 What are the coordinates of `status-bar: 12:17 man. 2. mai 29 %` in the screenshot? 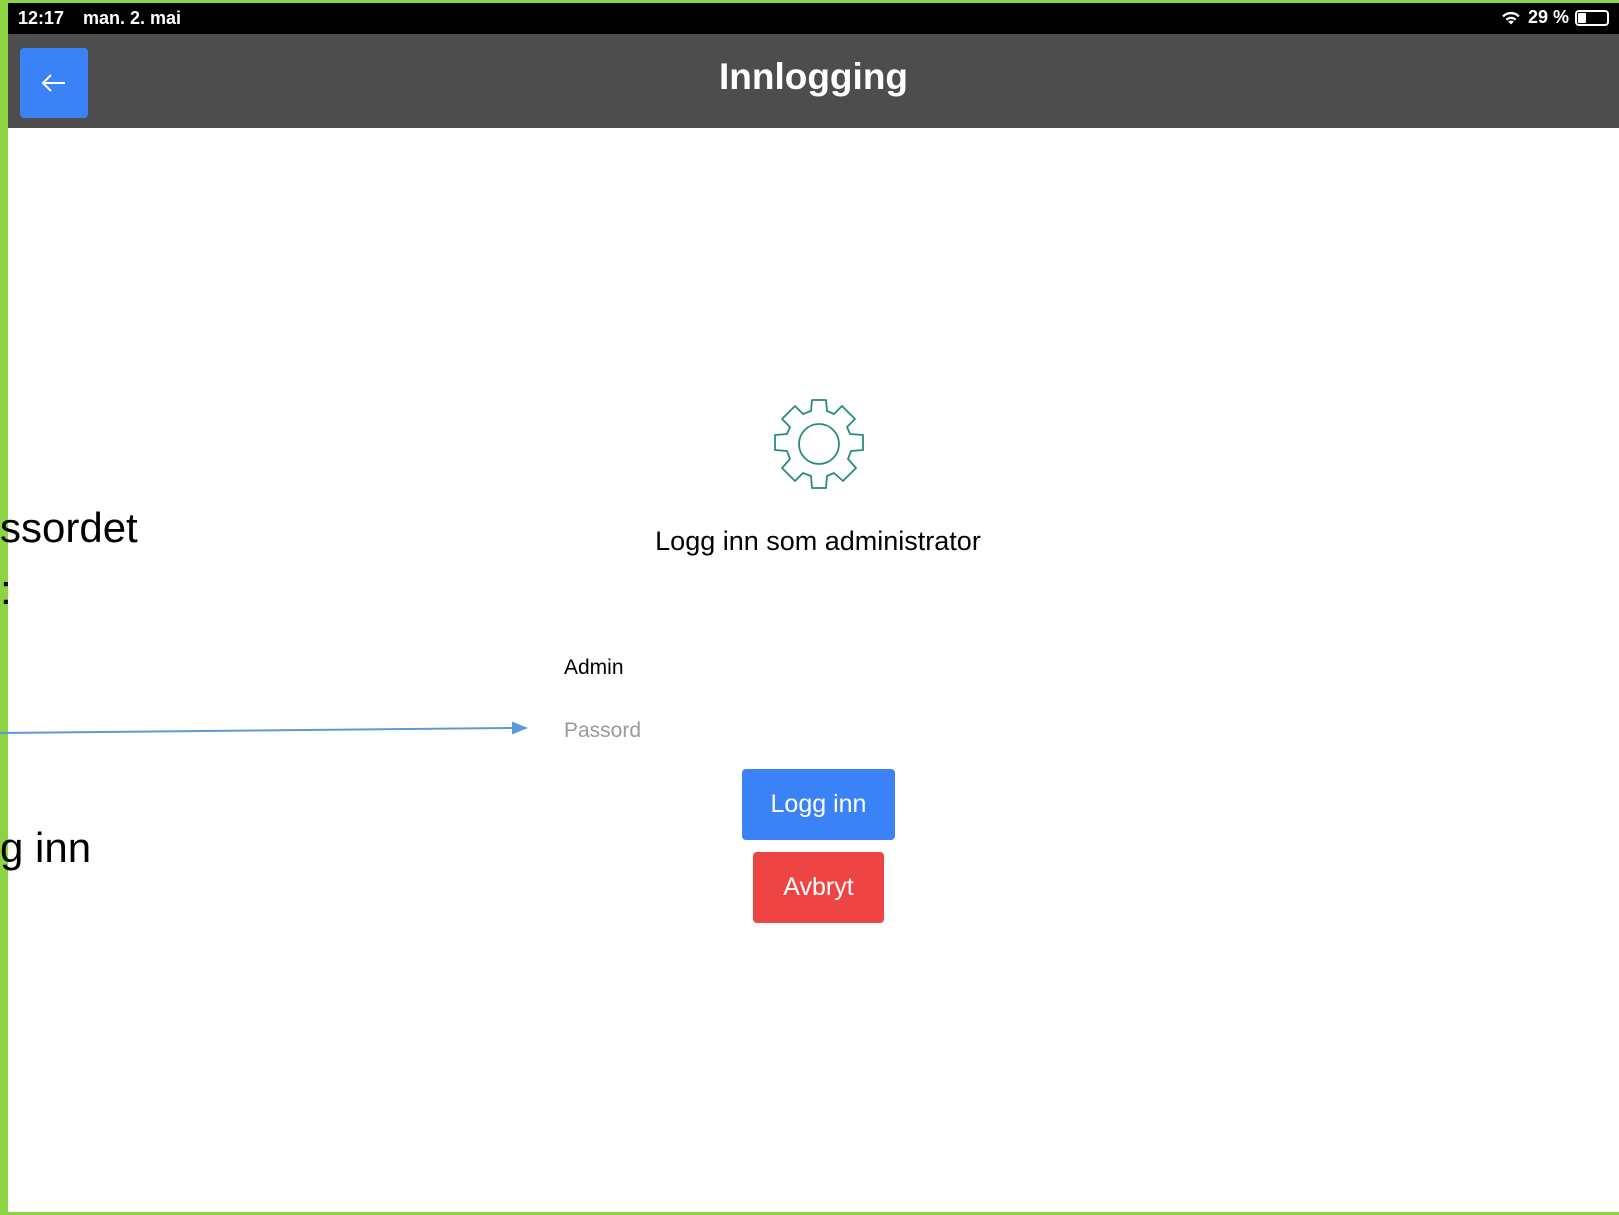 It's located at (813, 18).